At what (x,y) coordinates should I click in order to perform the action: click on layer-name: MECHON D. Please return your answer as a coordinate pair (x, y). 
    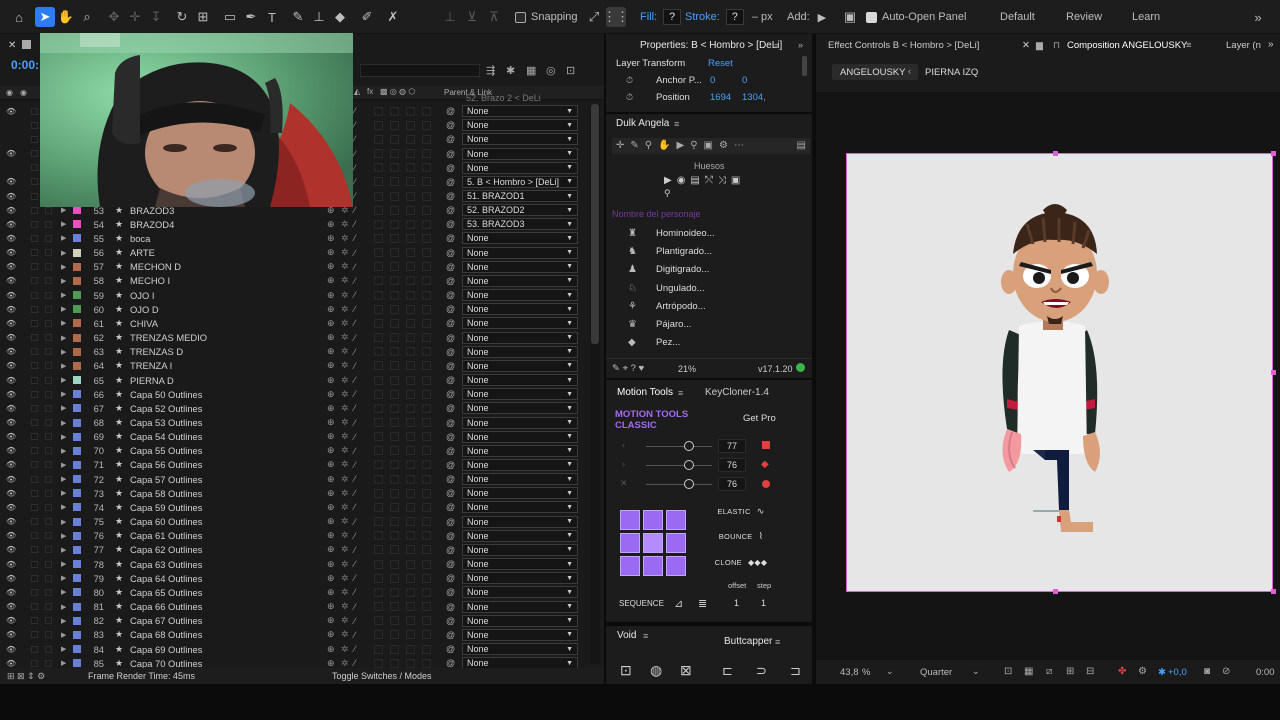
    Looking at the image, I should click on (155, 266).